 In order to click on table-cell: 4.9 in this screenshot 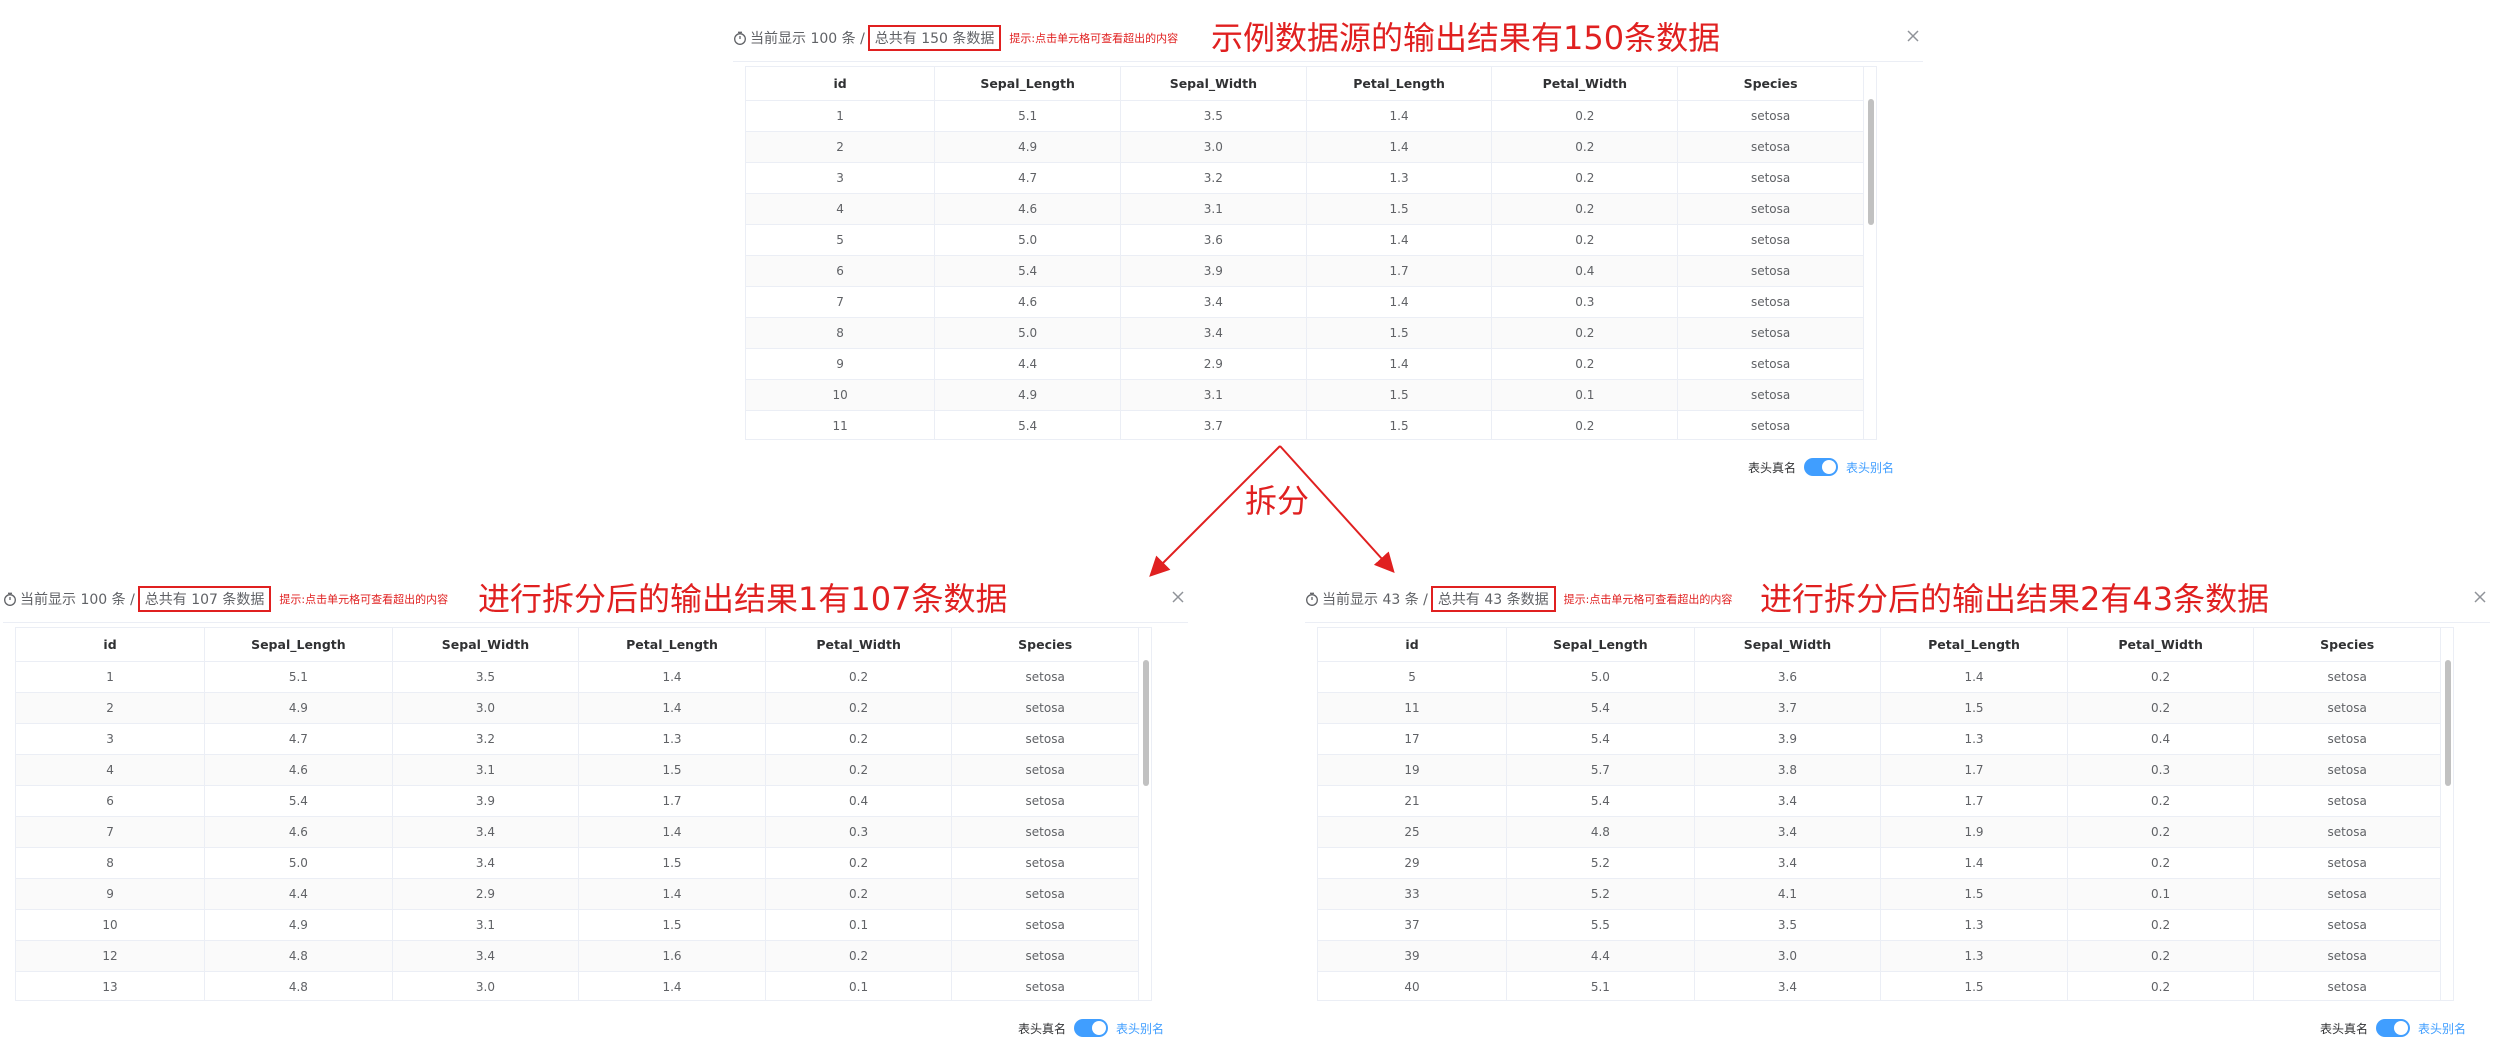, I will do `click(298, 708)`.